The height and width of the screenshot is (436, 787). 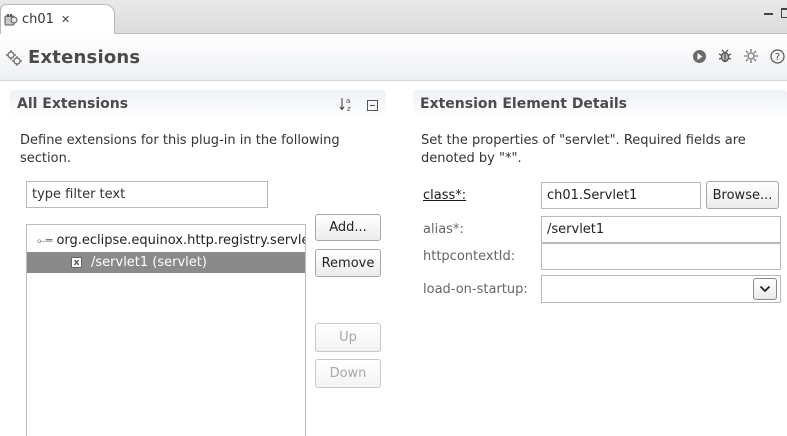 I want to click on run-icon, so click(x=699, y=56).